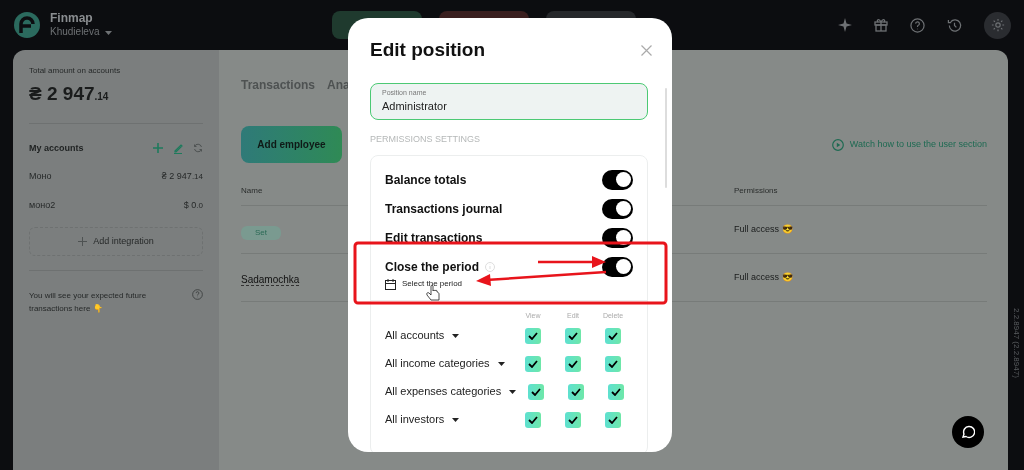 The height and width of the screenshot is (470, 1024). Describe the element at coordinates (270, 279) in the screenshot. I see `employee-name: Sadamochka` at that location.